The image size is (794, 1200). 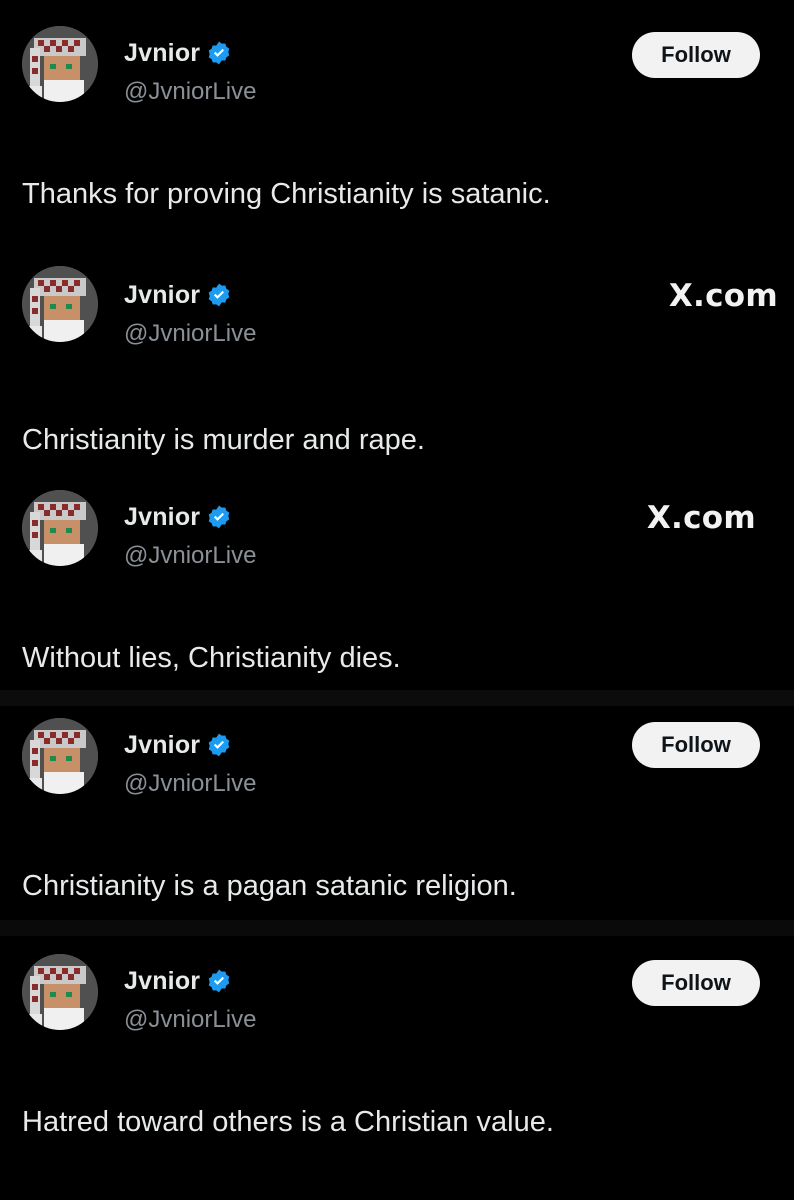 What do you see at coordinates (211, 658) in the screenshot?
I see `post-text: Without lies, Christianity dies.` at bounding box center [211, 658].